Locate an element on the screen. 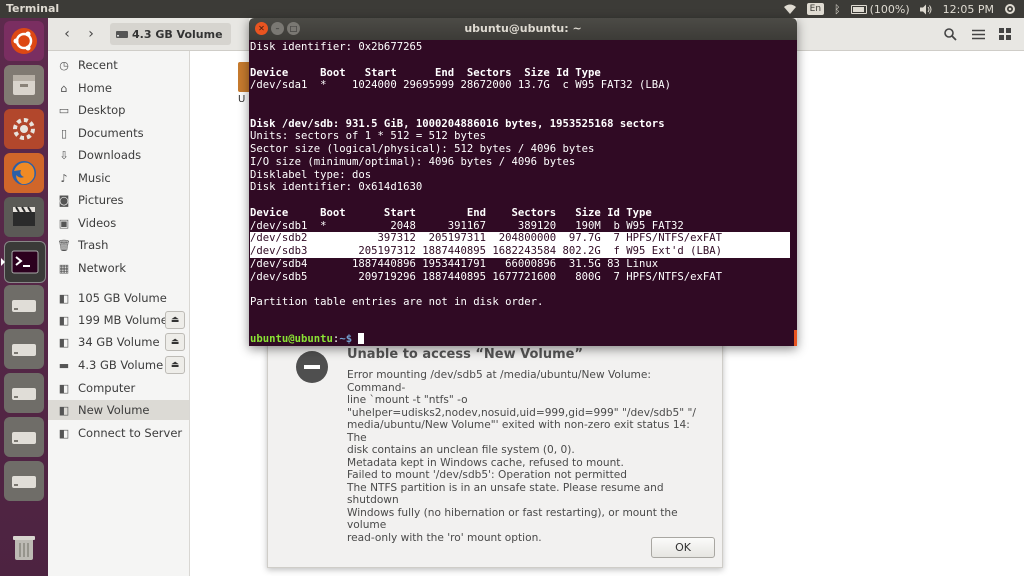 This screenshot has width=1024, height=576. terminal-title: ubuntu@ubuntu: ~ is located at coordinates (523, 28).